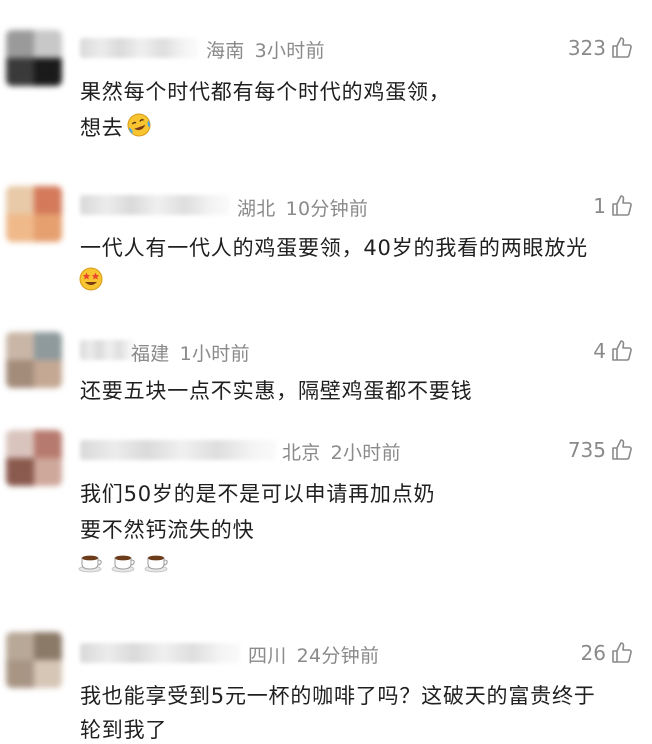 This screenshot has width=652, height=744. Describe the element at coordinates (365, 453) in the screenshot. I see `comment-time: 2小时前` at that location.